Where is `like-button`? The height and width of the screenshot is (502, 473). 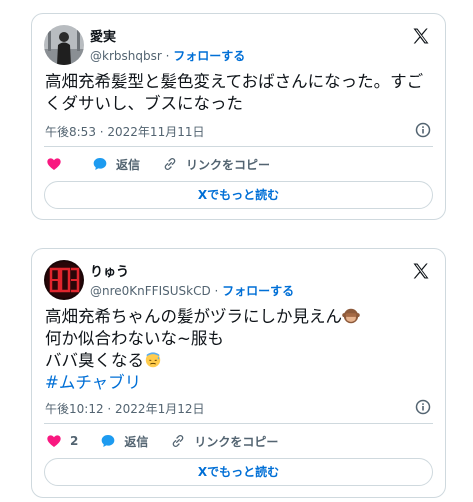 like-button is located at coordinates (58, 164).